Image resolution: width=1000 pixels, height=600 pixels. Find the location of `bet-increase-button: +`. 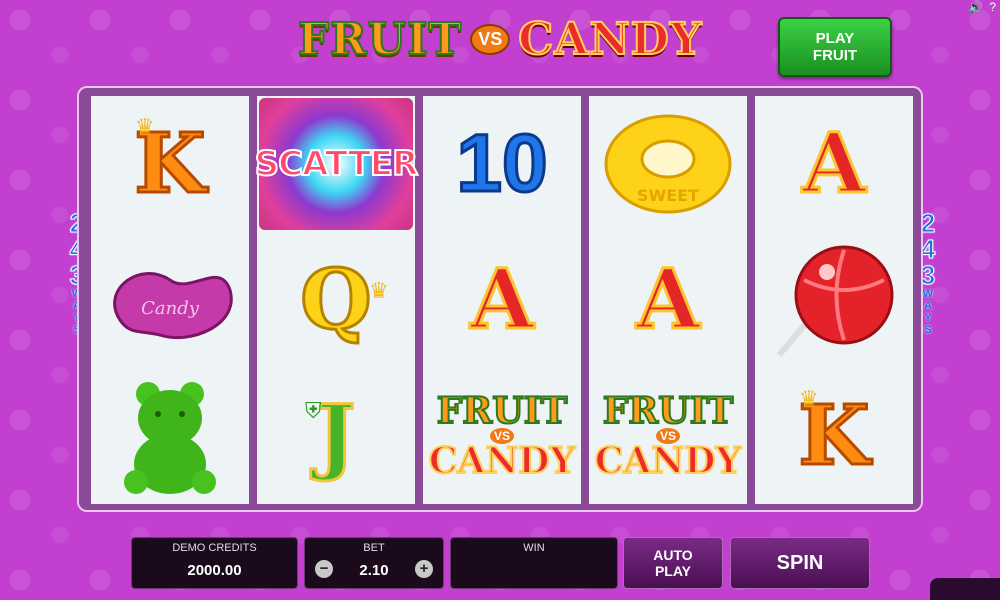

bet-increase-button: + is located at coordinates (424, 569).